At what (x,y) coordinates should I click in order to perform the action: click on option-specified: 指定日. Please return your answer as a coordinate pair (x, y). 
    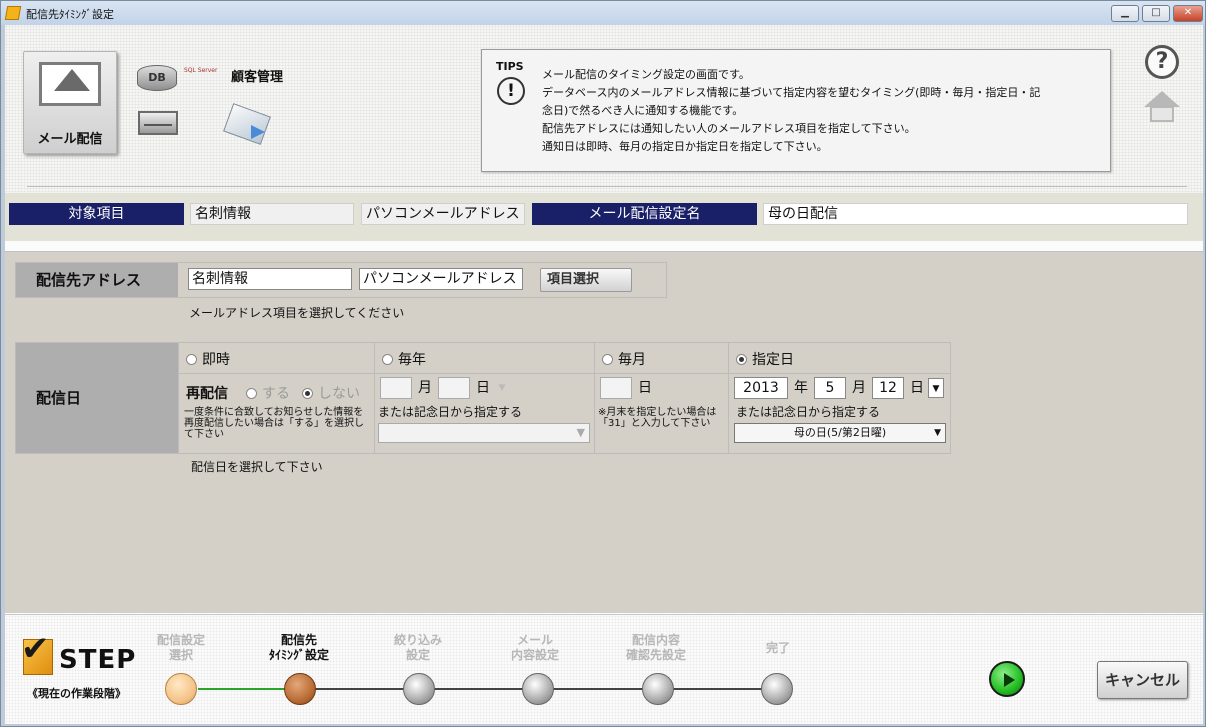
    Looking at the image, I should click on (765, 359).